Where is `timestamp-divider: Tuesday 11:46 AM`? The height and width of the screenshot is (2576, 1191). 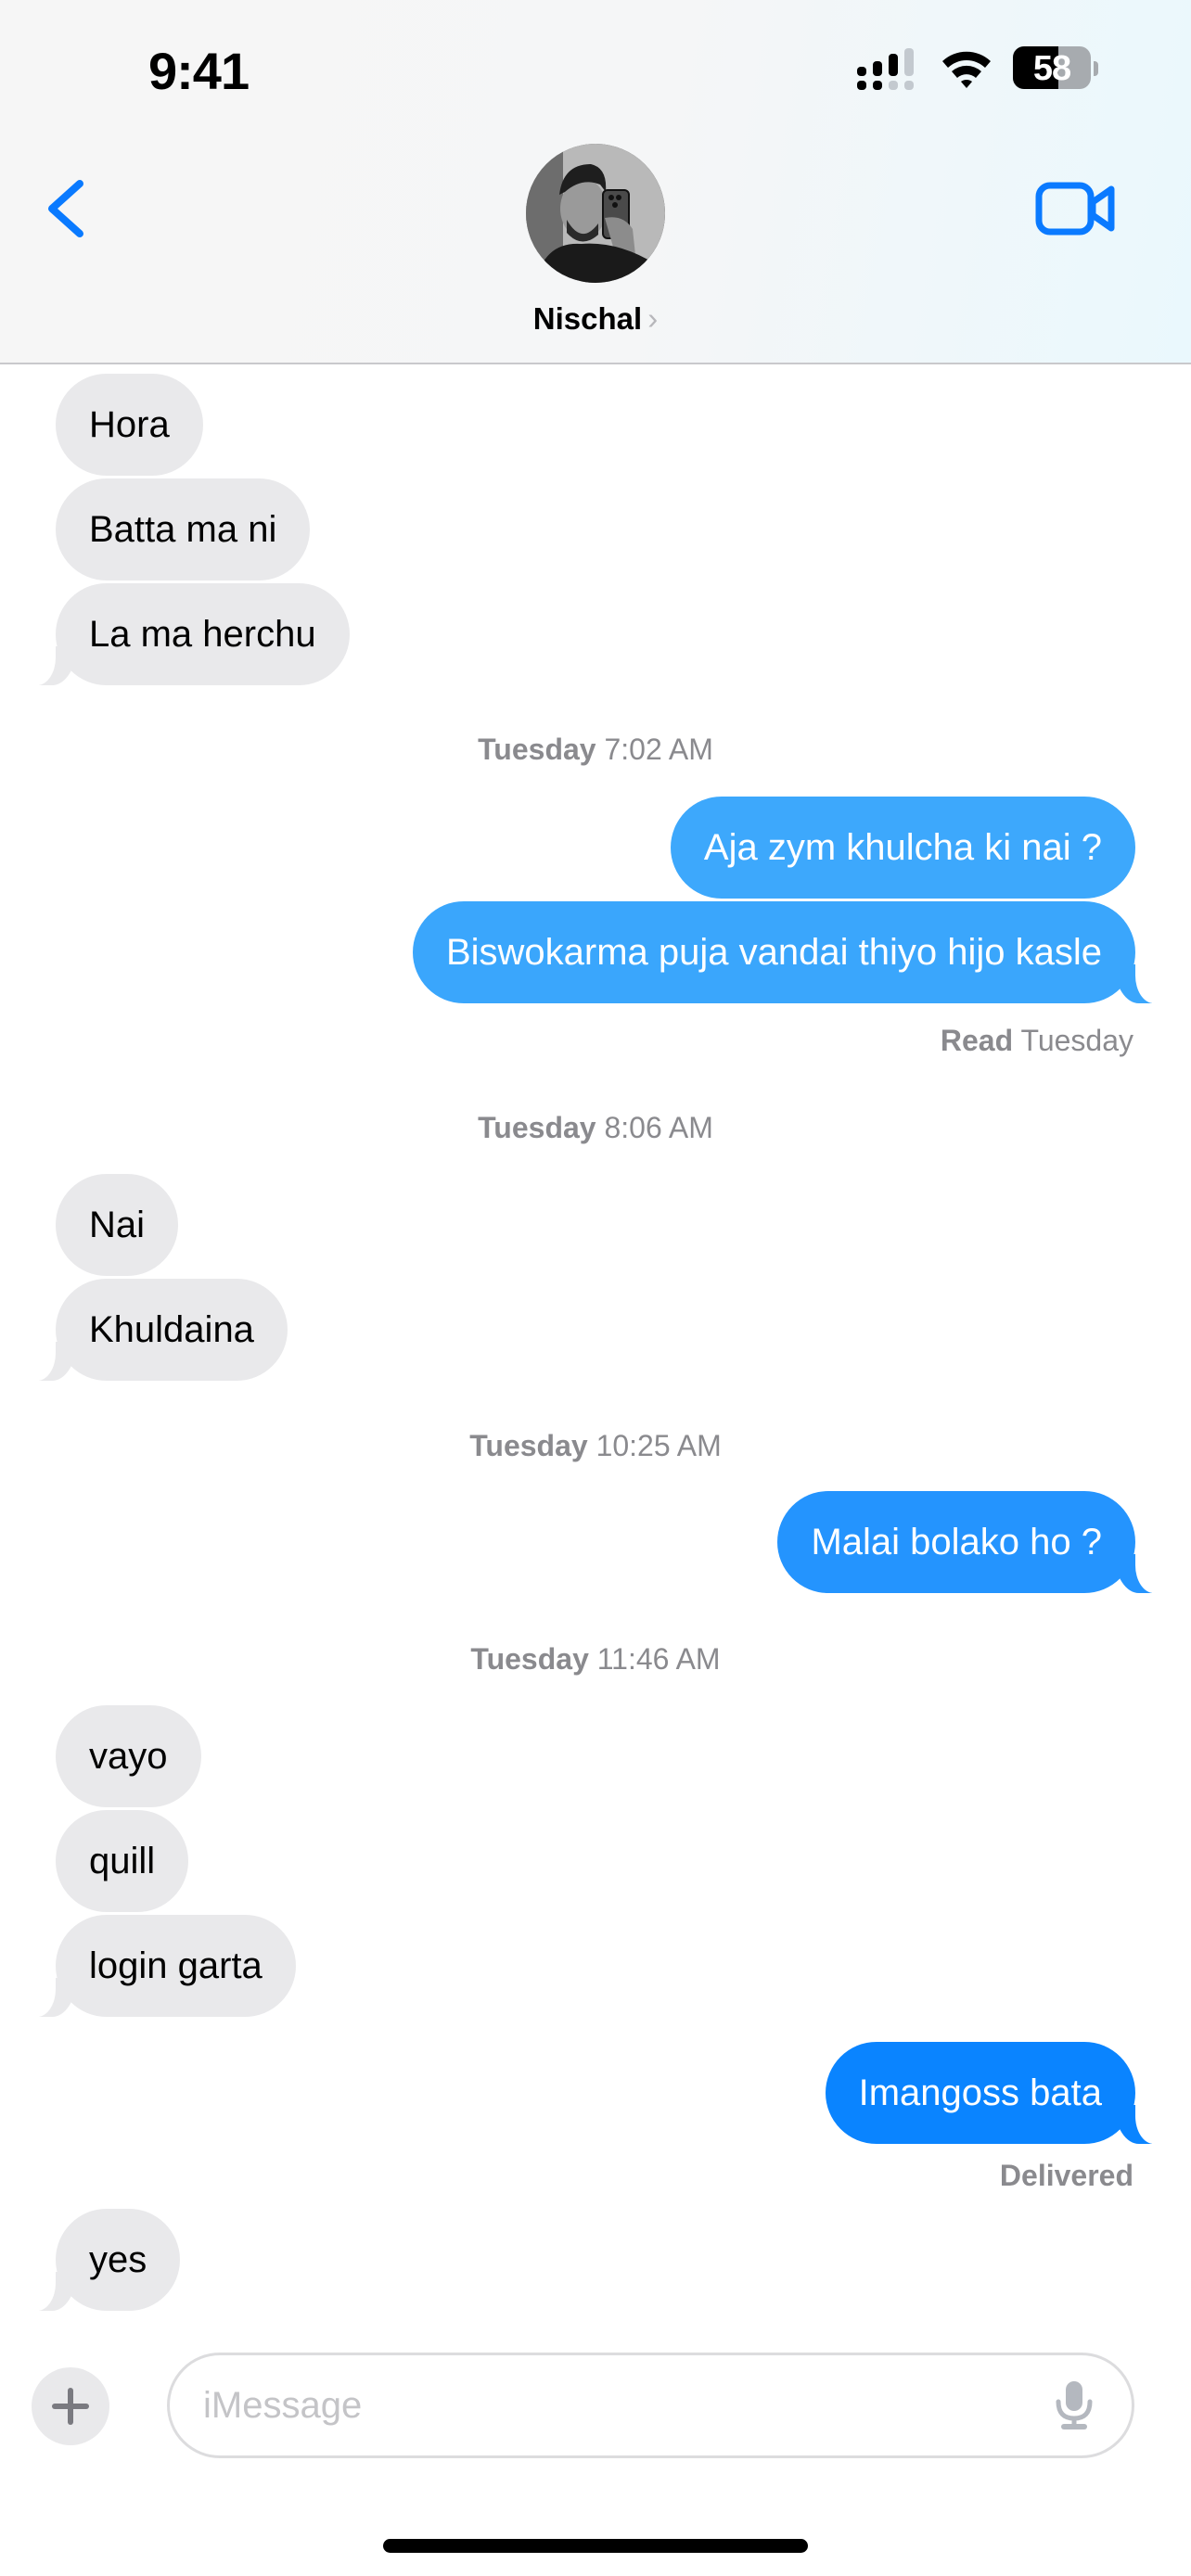
timestamp-divider: Tuesday 11:46 AM is located at coordinates (595, 1659).